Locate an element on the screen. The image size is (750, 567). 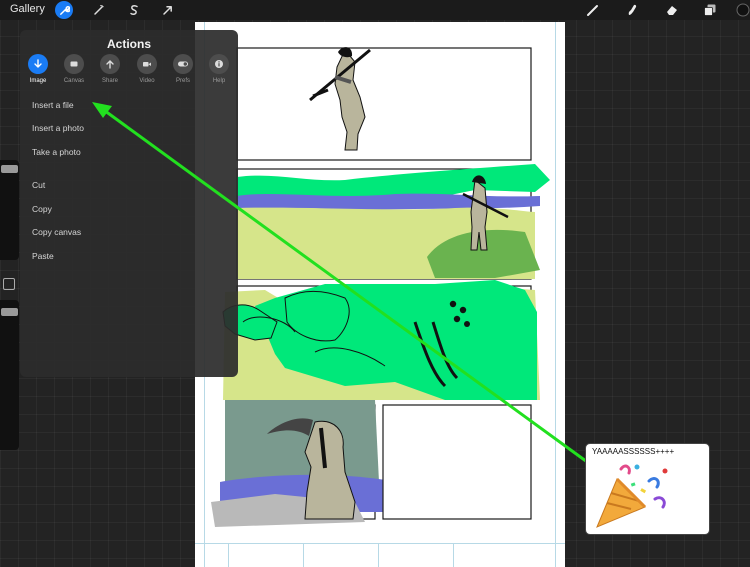
annotation-note: YAAAAASSSSSS++++ is located at coordinates (647, 489).